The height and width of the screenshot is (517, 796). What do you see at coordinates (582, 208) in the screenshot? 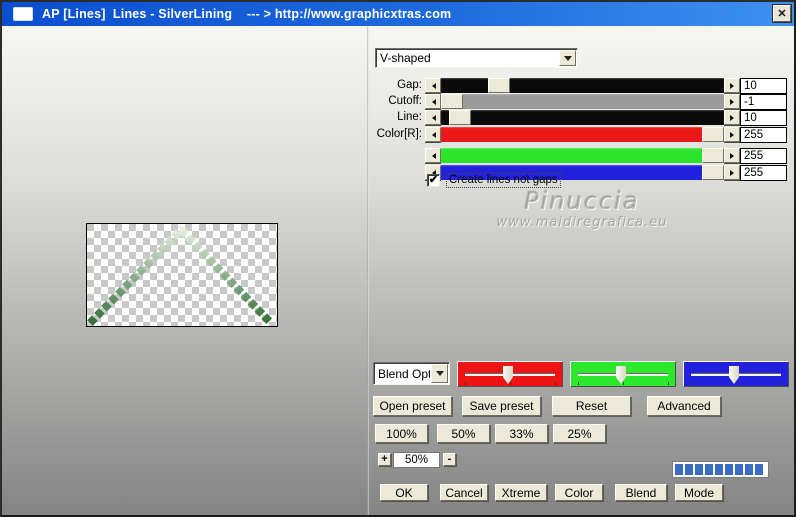
I see `watermark: Pinuccia www.maidiregrafica.eu` at bounding box center [582, 208].